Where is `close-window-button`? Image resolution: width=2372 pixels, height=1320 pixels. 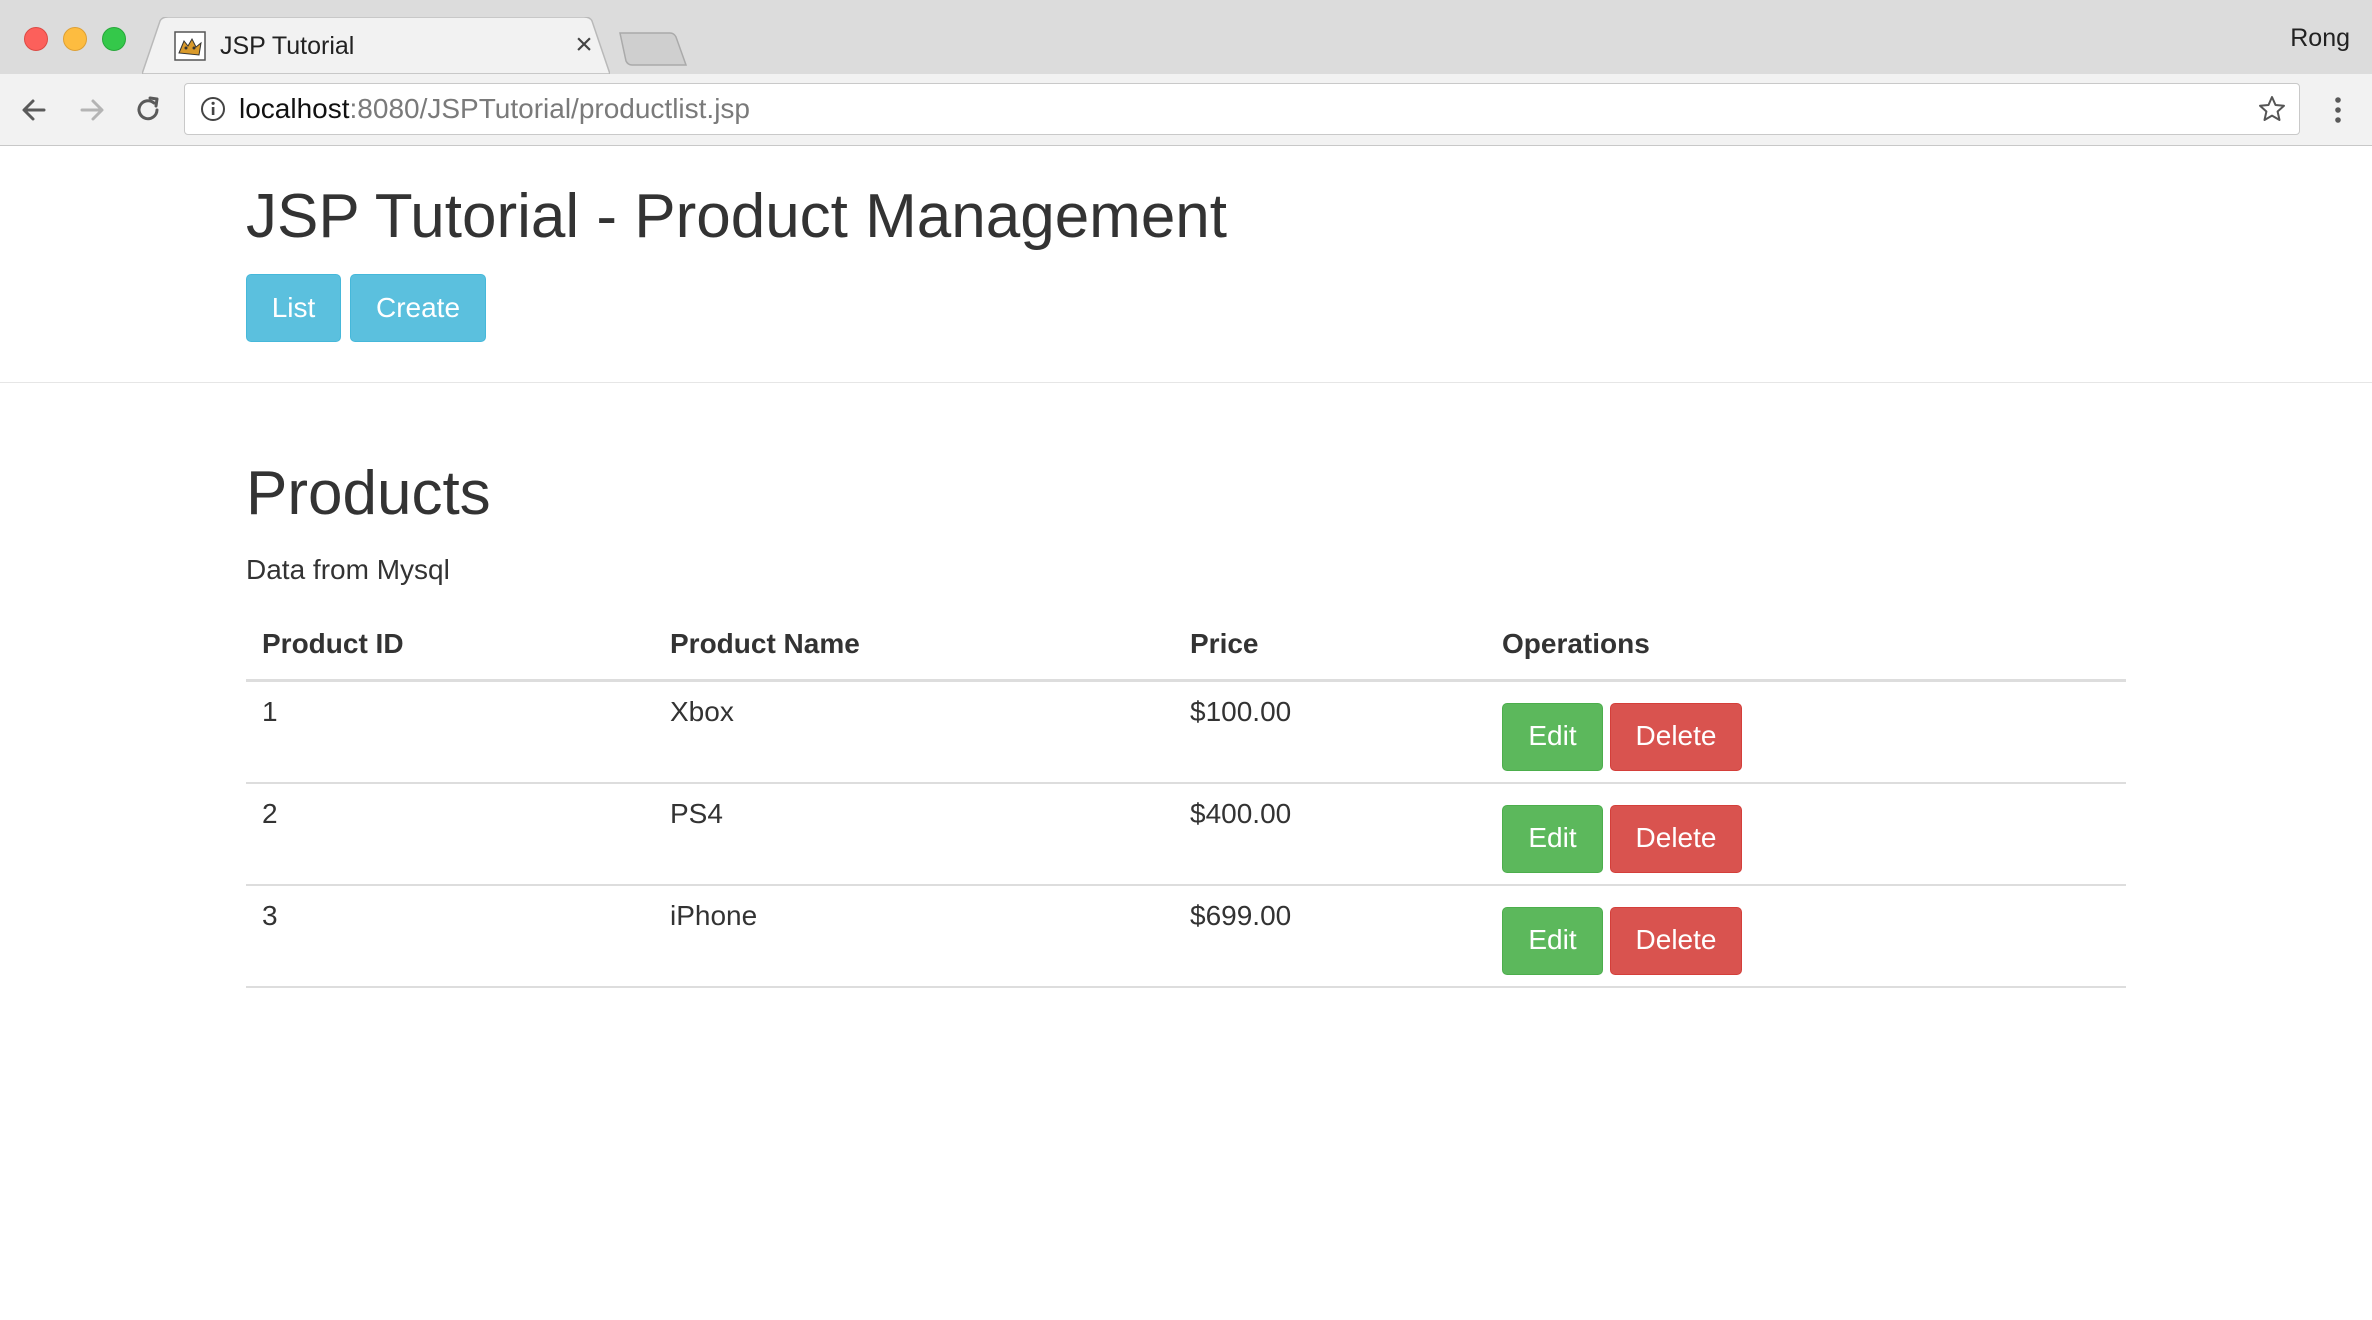
close-window-button is located at coordinates (36, 39).